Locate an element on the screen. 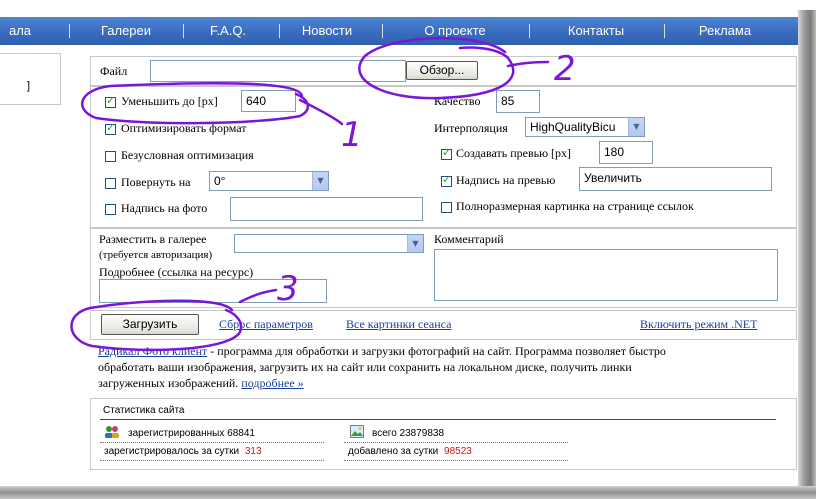 The width and height of the screenshot is (816, 499). users-icon is located at coordinates (112, 431).